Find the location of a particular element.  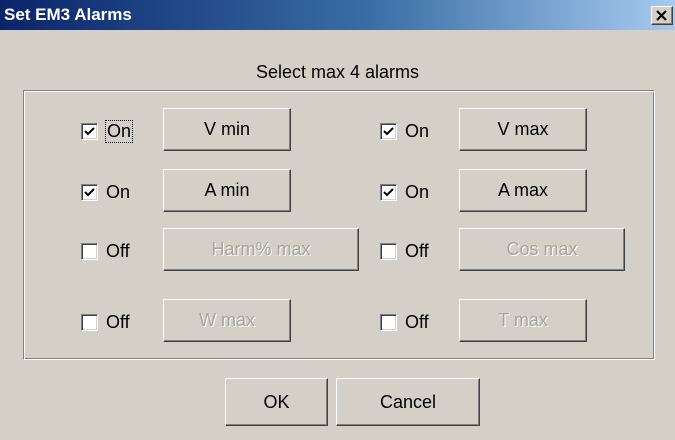

v-max-button: V max is located at coordinates (523, 129).